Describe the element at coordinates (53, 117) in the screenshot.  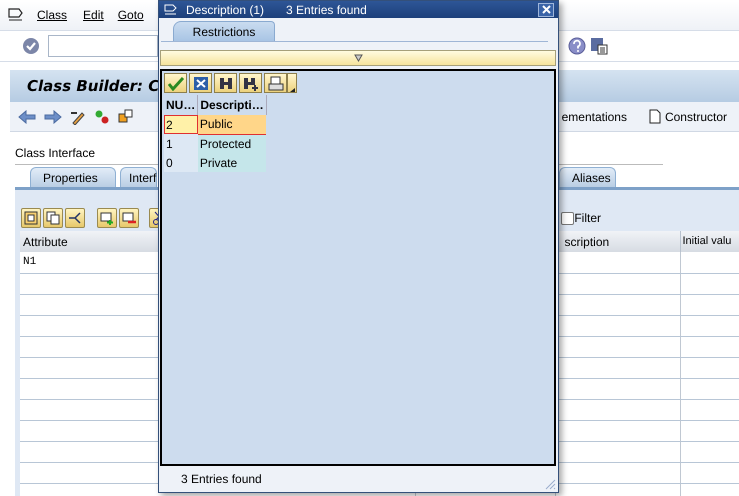
I see `forward-arrow-icon` at that location.